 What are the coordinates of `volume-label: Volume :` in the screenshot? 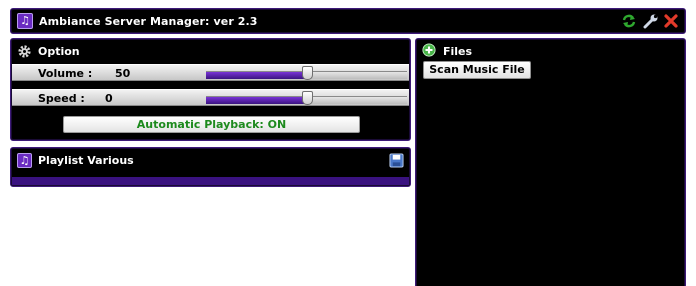 It's located at (65, 73).